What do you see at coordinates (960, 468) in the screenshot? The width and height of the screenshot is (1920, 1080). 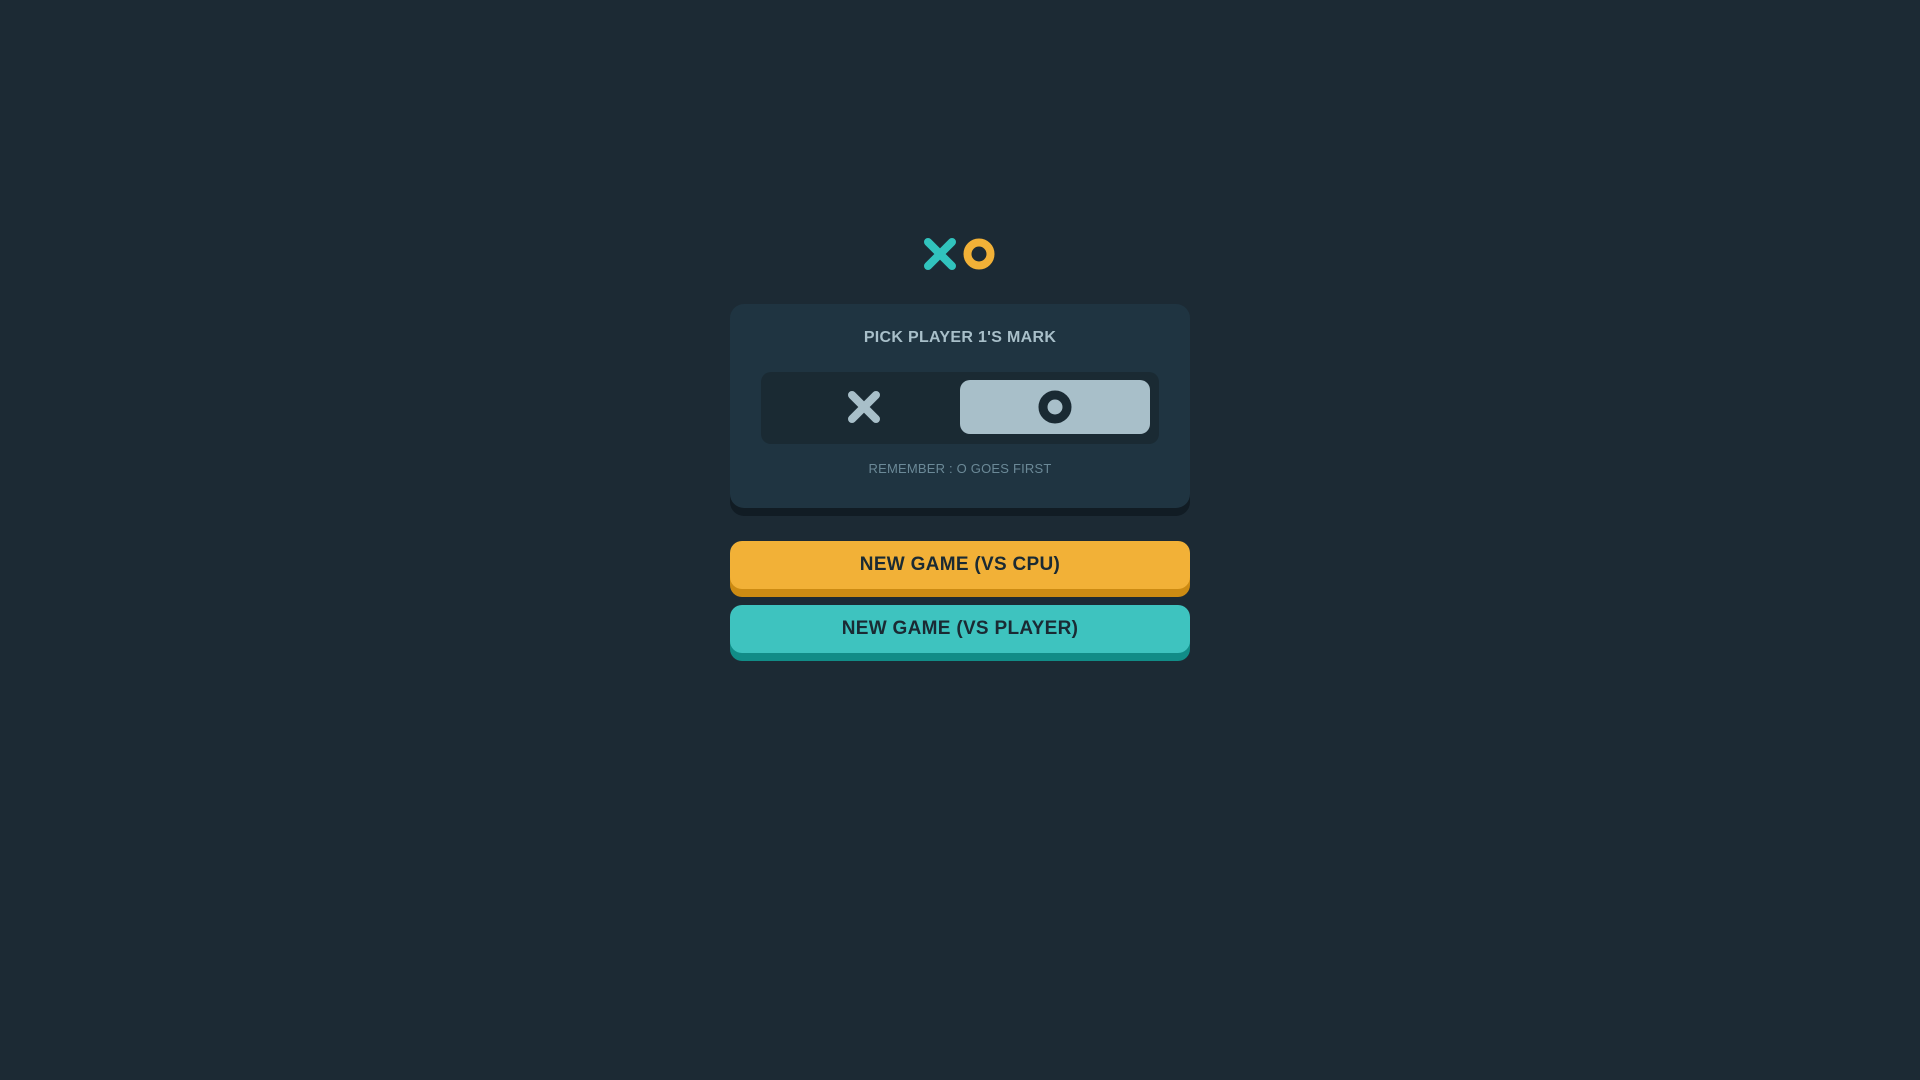 I see `first-move-hint: REMEMBER : O GOES FIRST` at bounding box center [960, 468].